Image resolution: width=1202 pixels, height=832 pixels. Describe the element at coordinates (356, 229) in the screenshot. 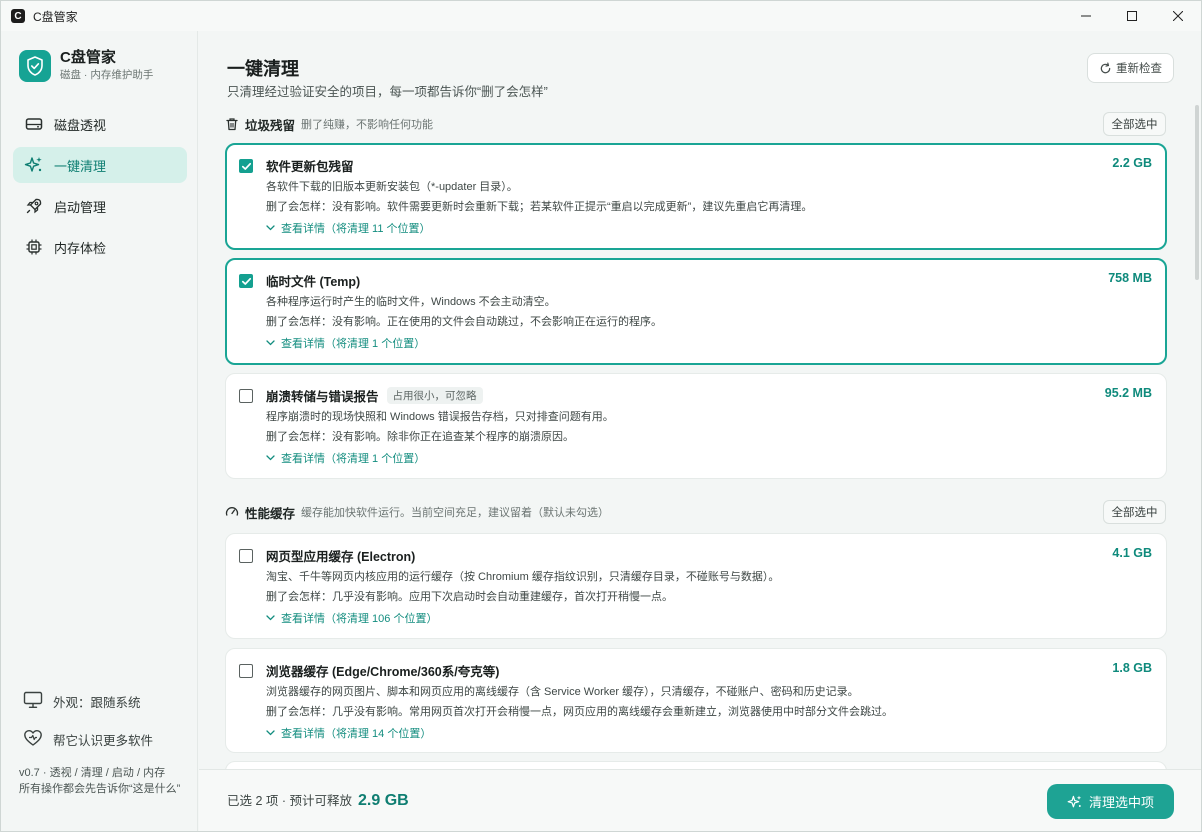

I see `details-label: 查看详情（将清理 11 个位置）` at that location.